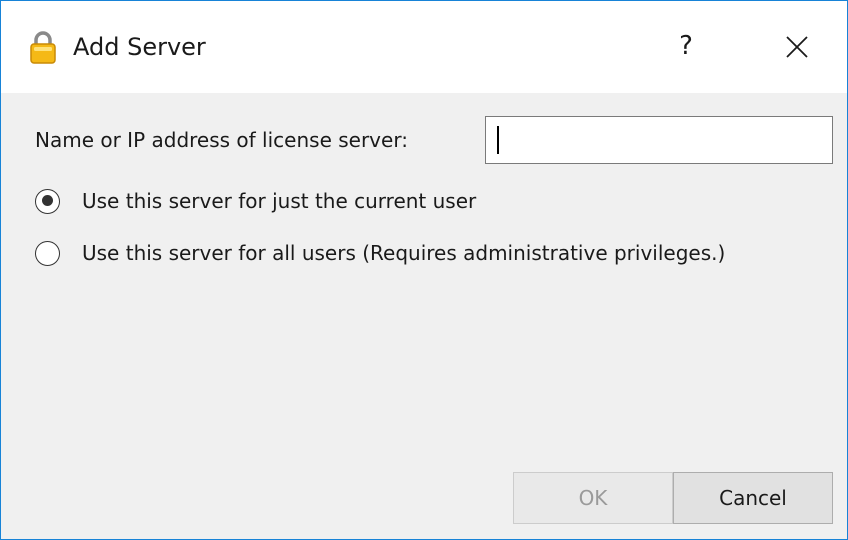 This screenshot has width=848, height=540. Describe the element at coordinates (43, 47) in the screenshot. I see `padlock-icon` at that location.